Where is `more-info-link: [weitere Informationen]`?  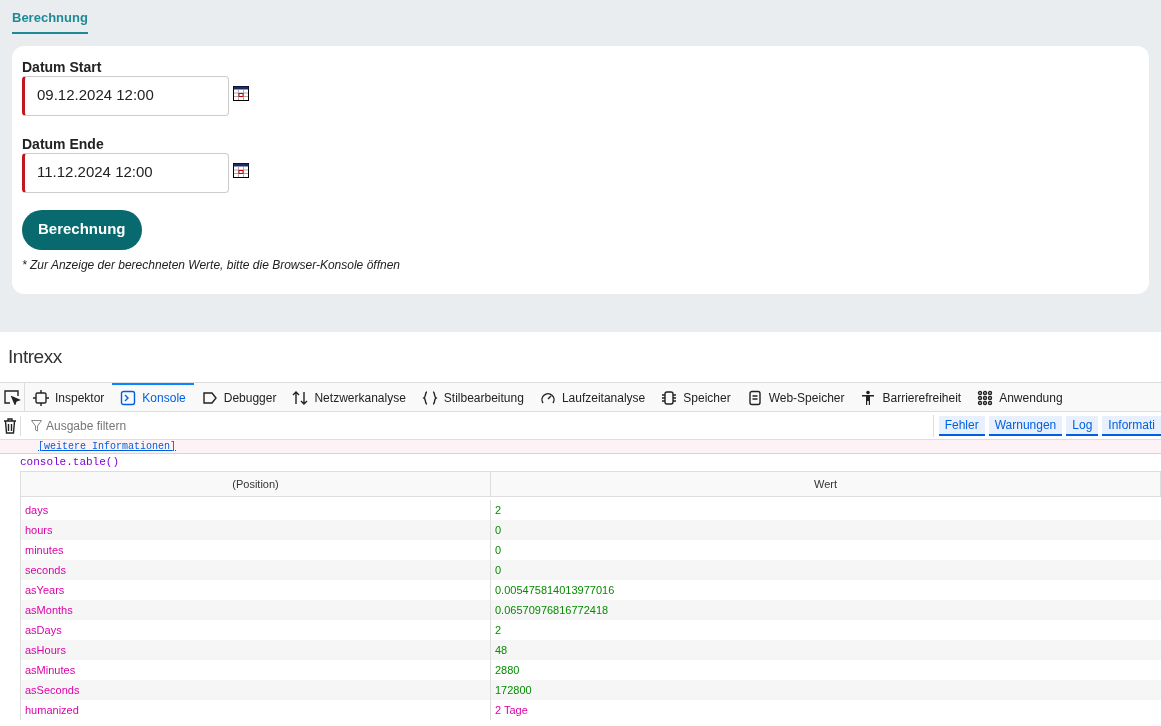 more-info-link: [weitere Informationen] is located at coordinates (107, 446).